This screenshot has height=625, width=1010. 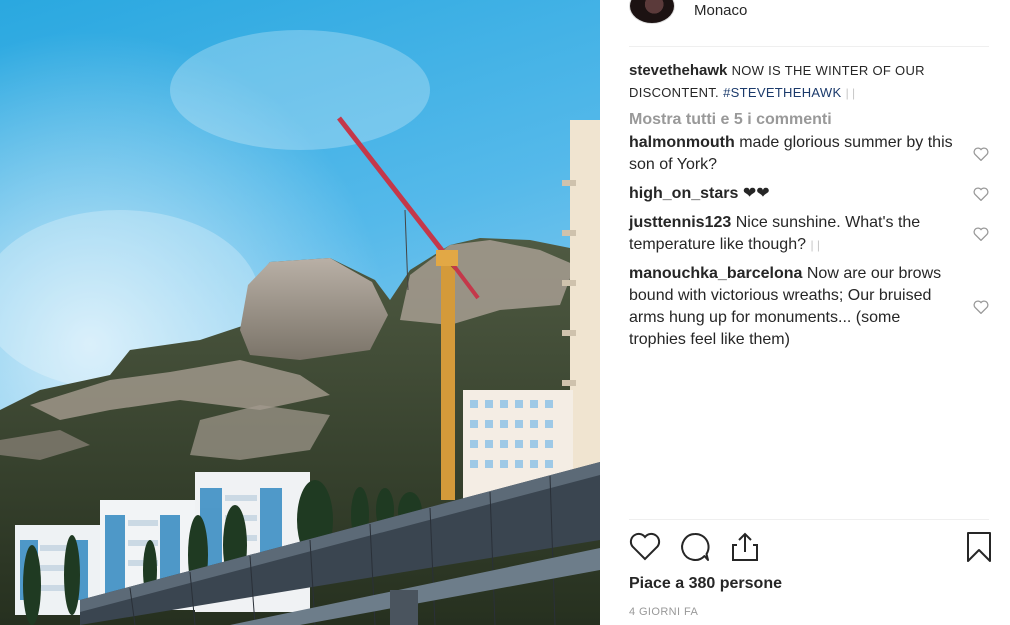 I want to click on caption-hashtag: #STEVETHEHAWK, so click(x=782, y=92).